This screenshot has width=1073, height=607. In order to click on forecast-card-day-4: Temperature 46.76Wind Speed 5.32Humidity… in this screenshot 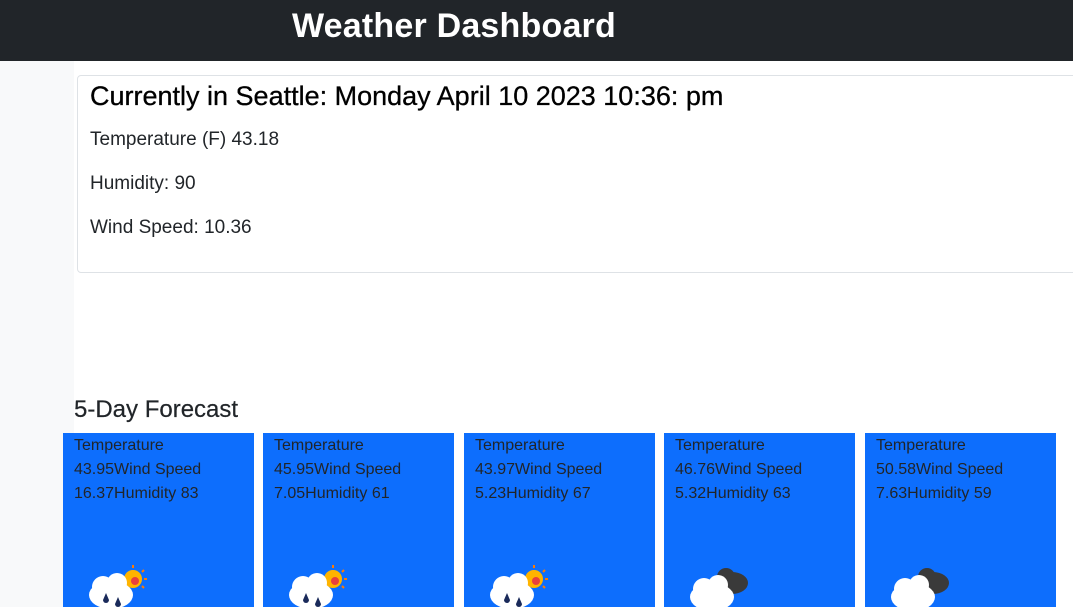, I will do `click(759, 520)`.